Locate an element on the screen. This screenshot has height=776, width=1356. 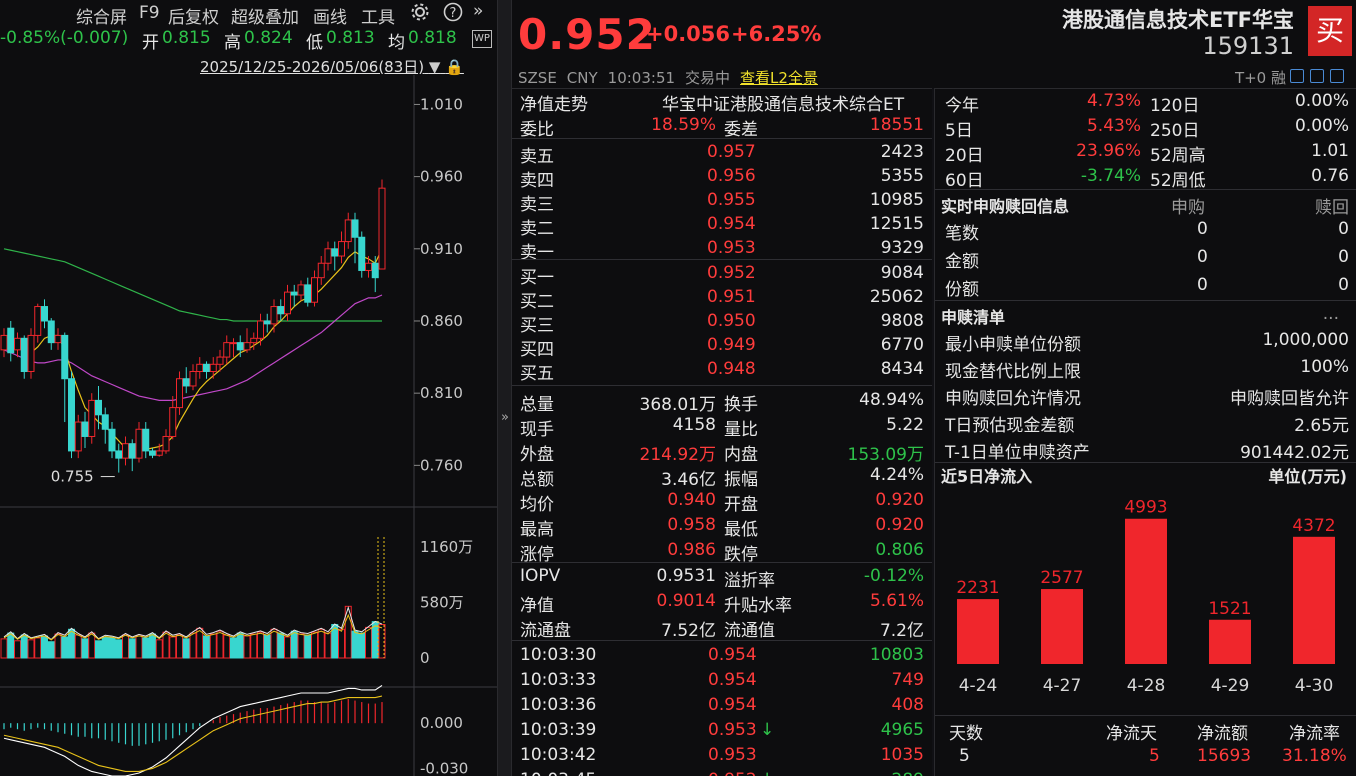
subscription-redeem: 0 is located at coordinates (1343, 285).